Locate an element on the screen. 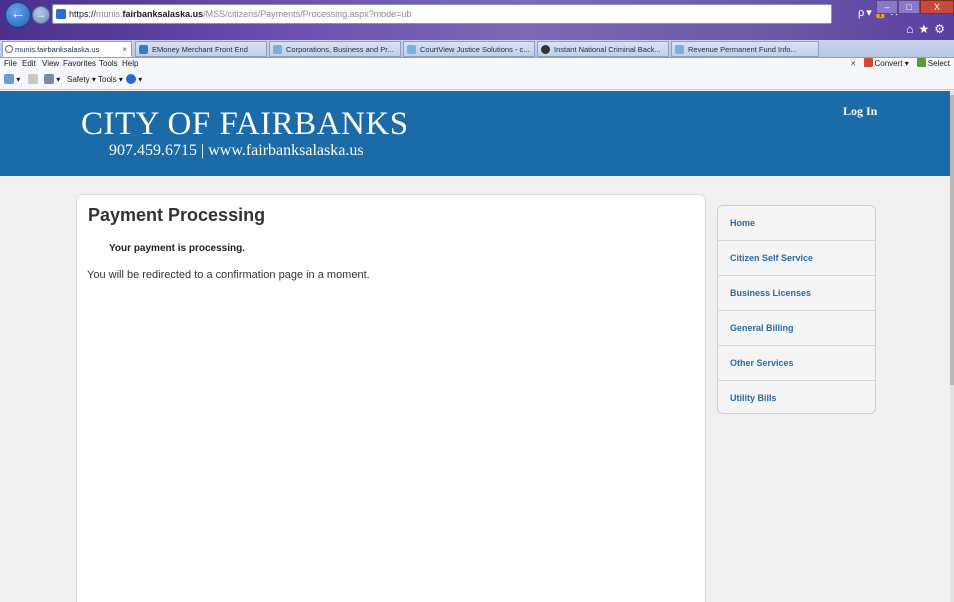  minimize-button: – is located at coordinates (887, 7).